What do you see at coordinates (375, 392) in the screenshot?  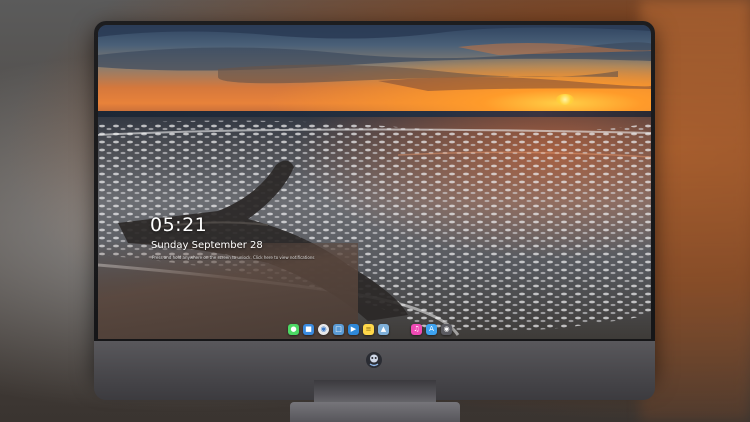 I see `monitor-stand-neck` at bounding box center [375, 392].